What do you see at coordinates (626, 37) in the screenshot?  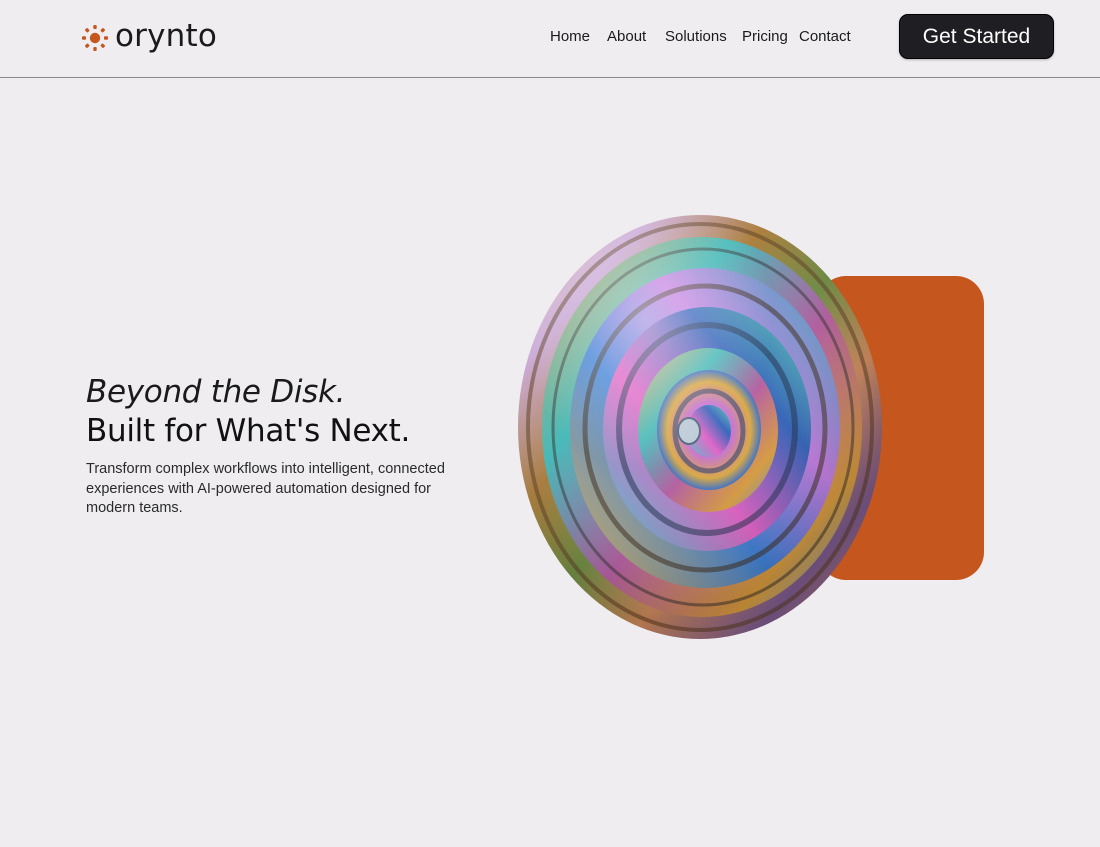 I see `nav-link-about: About` at bounding box center [626, 37].